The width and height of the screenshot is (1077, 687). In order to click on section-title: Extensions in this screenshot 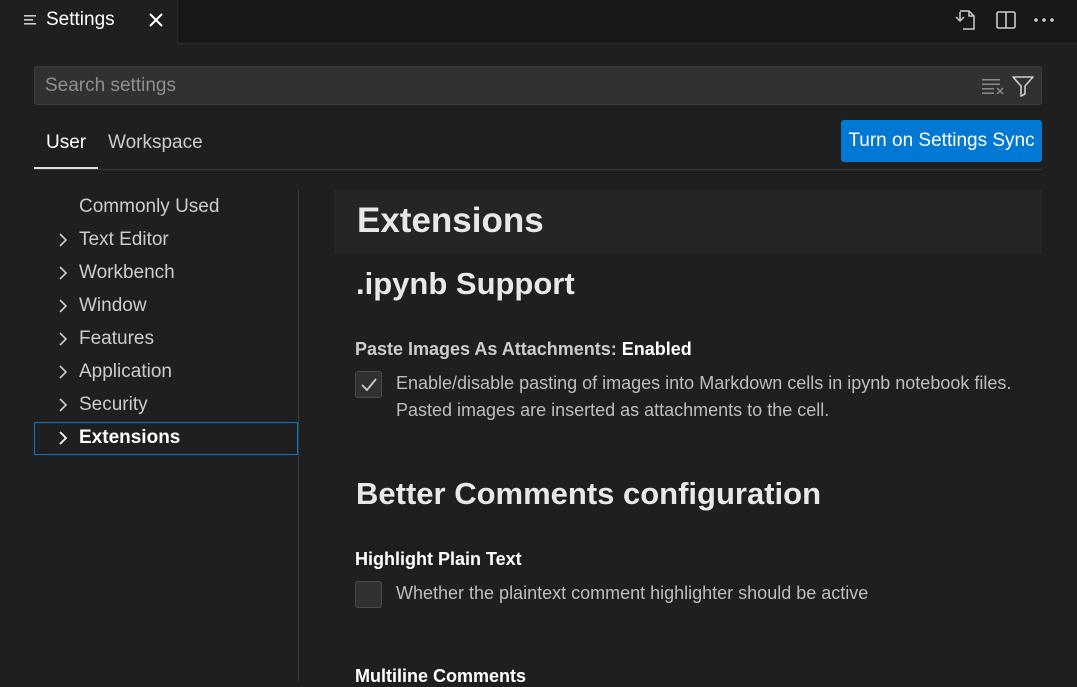, I will do `click(450, 220)`.